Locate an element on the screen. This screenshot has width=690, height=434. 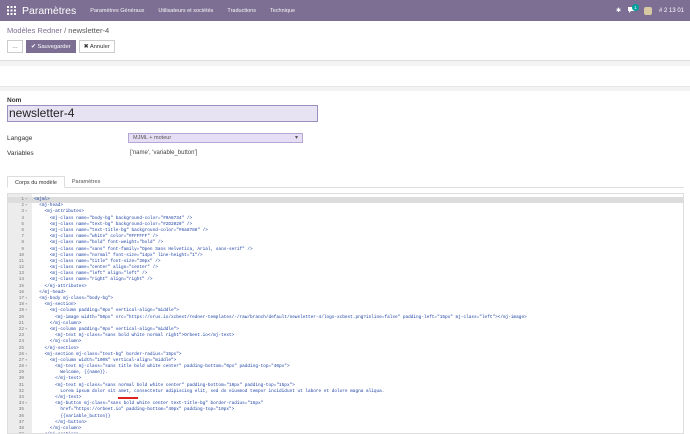
bug-icon: ✱ is located at coordinates (618, 10).